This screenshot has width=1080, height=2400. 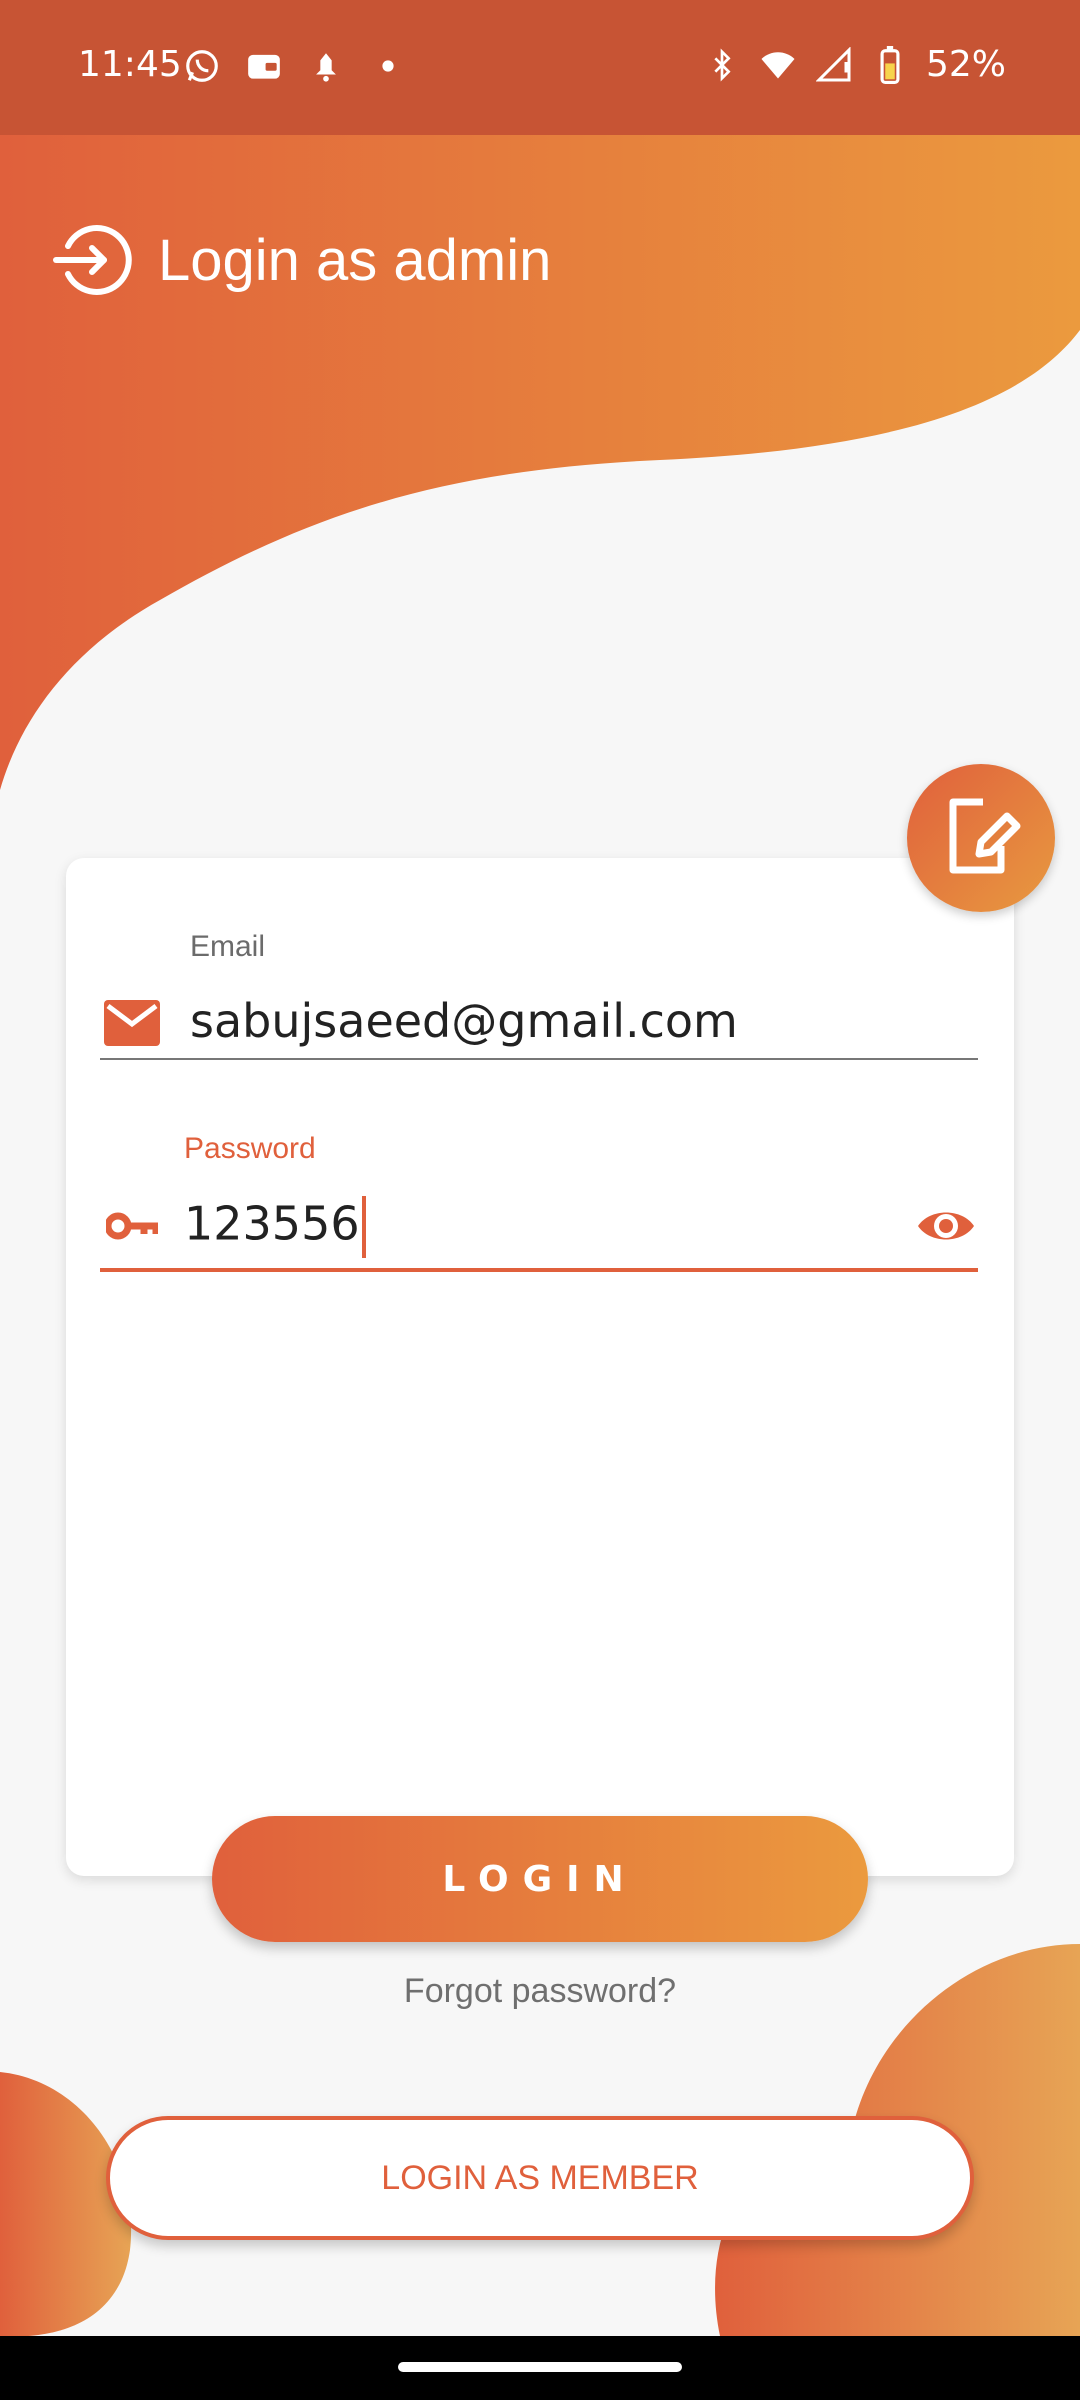 What do you see at coordinates (540, 67) in the screenshot?
I see `status-bar: 11:45 52%` at bounding box center [540, 67].